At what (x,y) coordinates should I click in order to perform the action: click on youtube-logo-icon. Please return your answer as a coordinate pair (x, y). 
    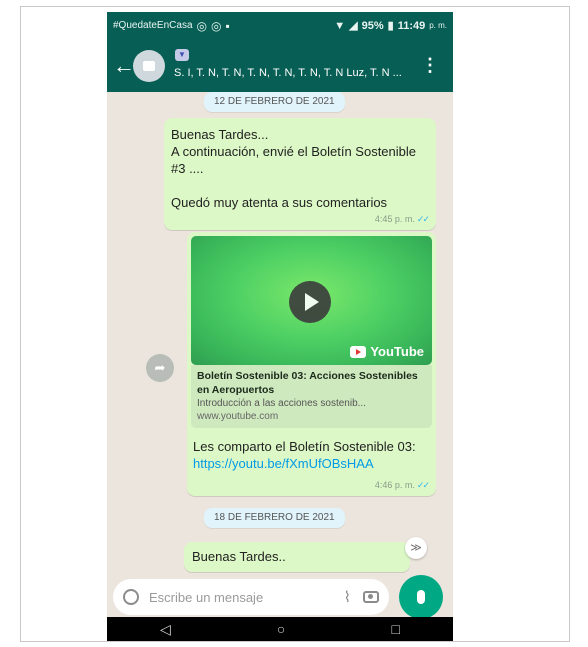
    Looking at the image, I should click on (358, 351).